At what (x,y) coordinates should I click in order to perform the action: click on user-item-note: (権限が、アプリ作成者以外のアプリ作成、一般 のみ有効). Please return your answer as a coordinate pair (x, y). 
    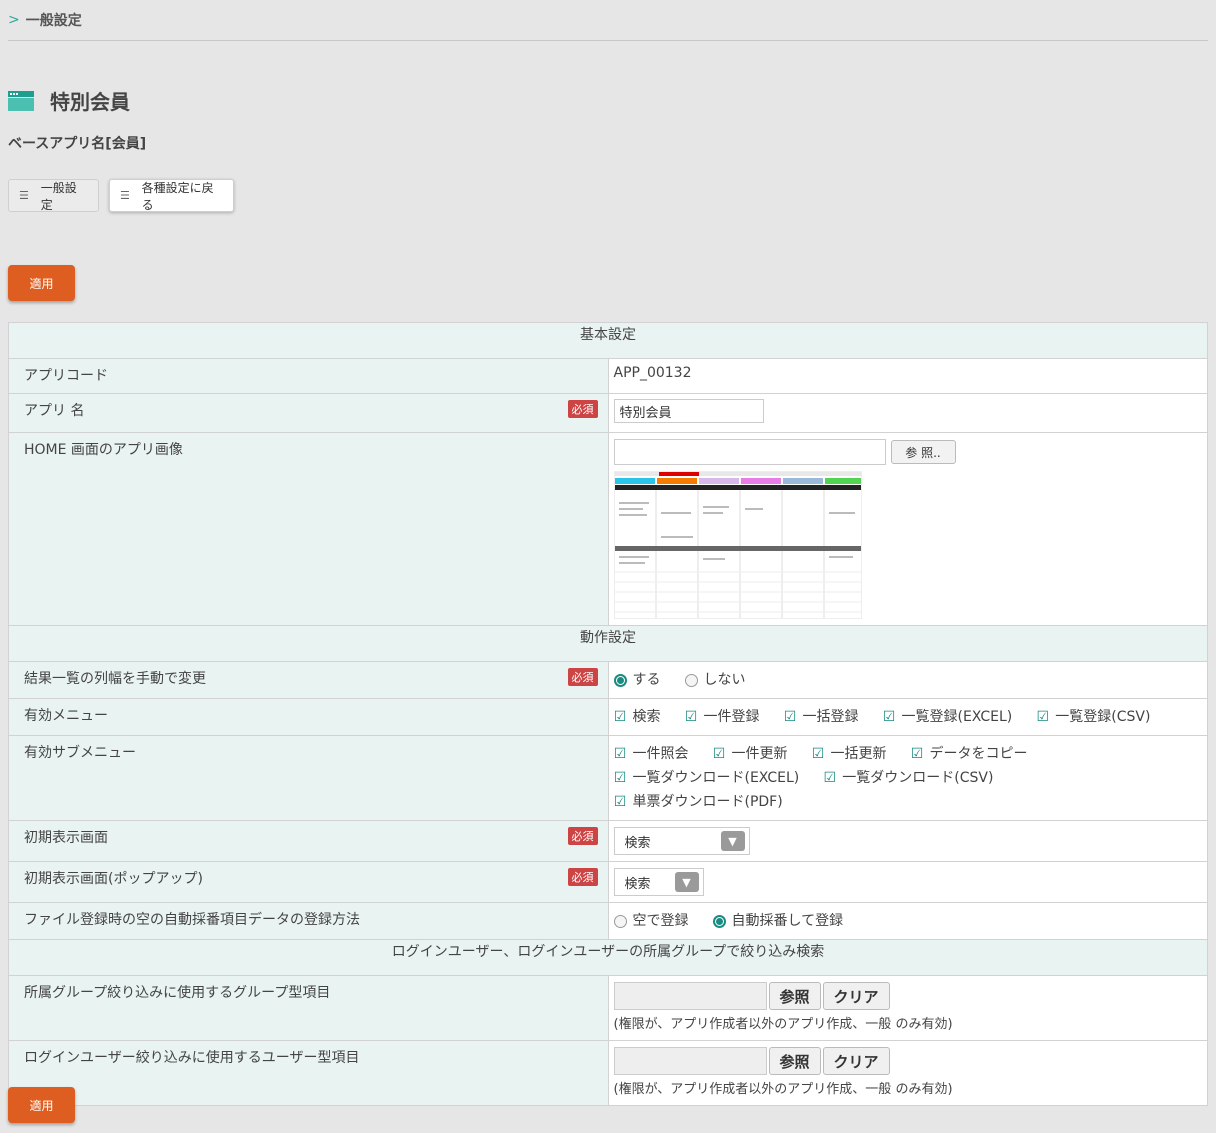
    Looking at the image, I should click on (783, 1089).